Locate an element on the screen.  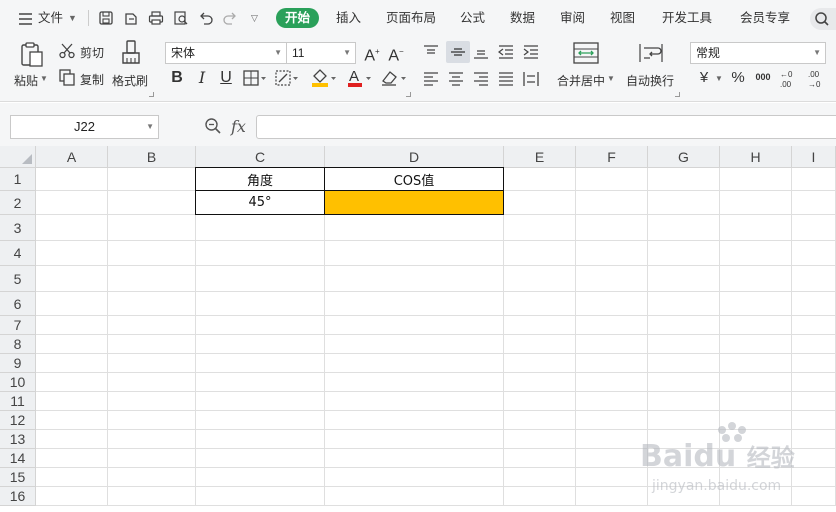
row-header-14: 14 is located at coordinates (18, 458).